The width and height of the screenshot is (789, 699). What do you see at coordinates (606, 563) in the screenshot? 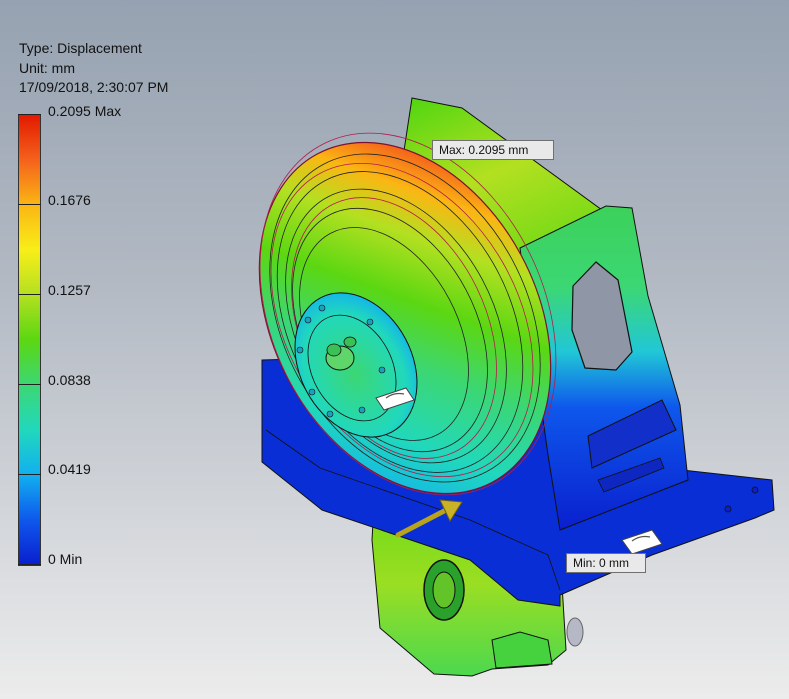
I see `min-probe-callout: Min: 0 mm` at bounding box center [606, 563].